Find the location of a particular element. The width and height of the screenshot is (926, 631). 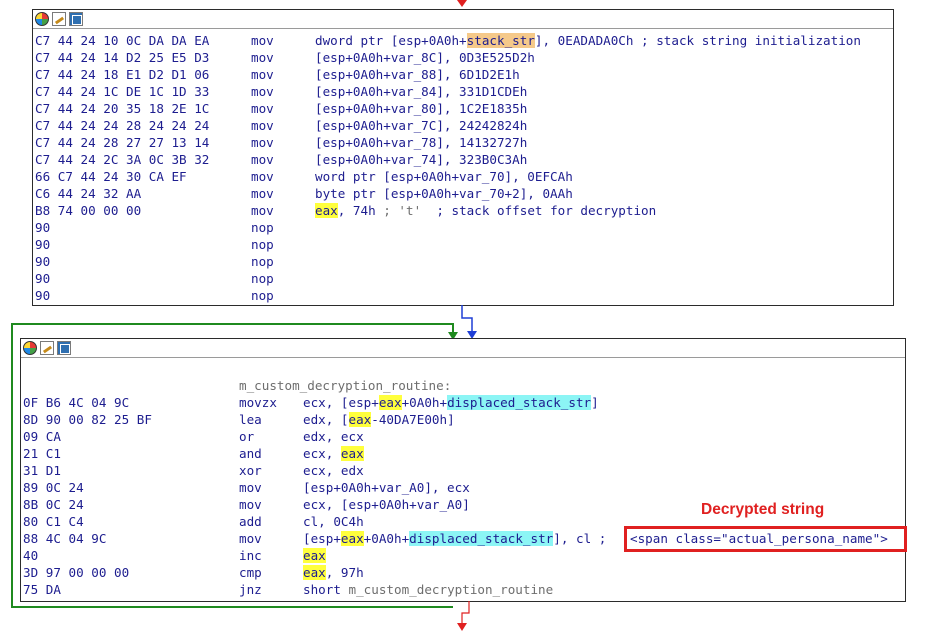

operand-text: dword ptr [esp+0A0h+ is located at coordinates (391, 40).